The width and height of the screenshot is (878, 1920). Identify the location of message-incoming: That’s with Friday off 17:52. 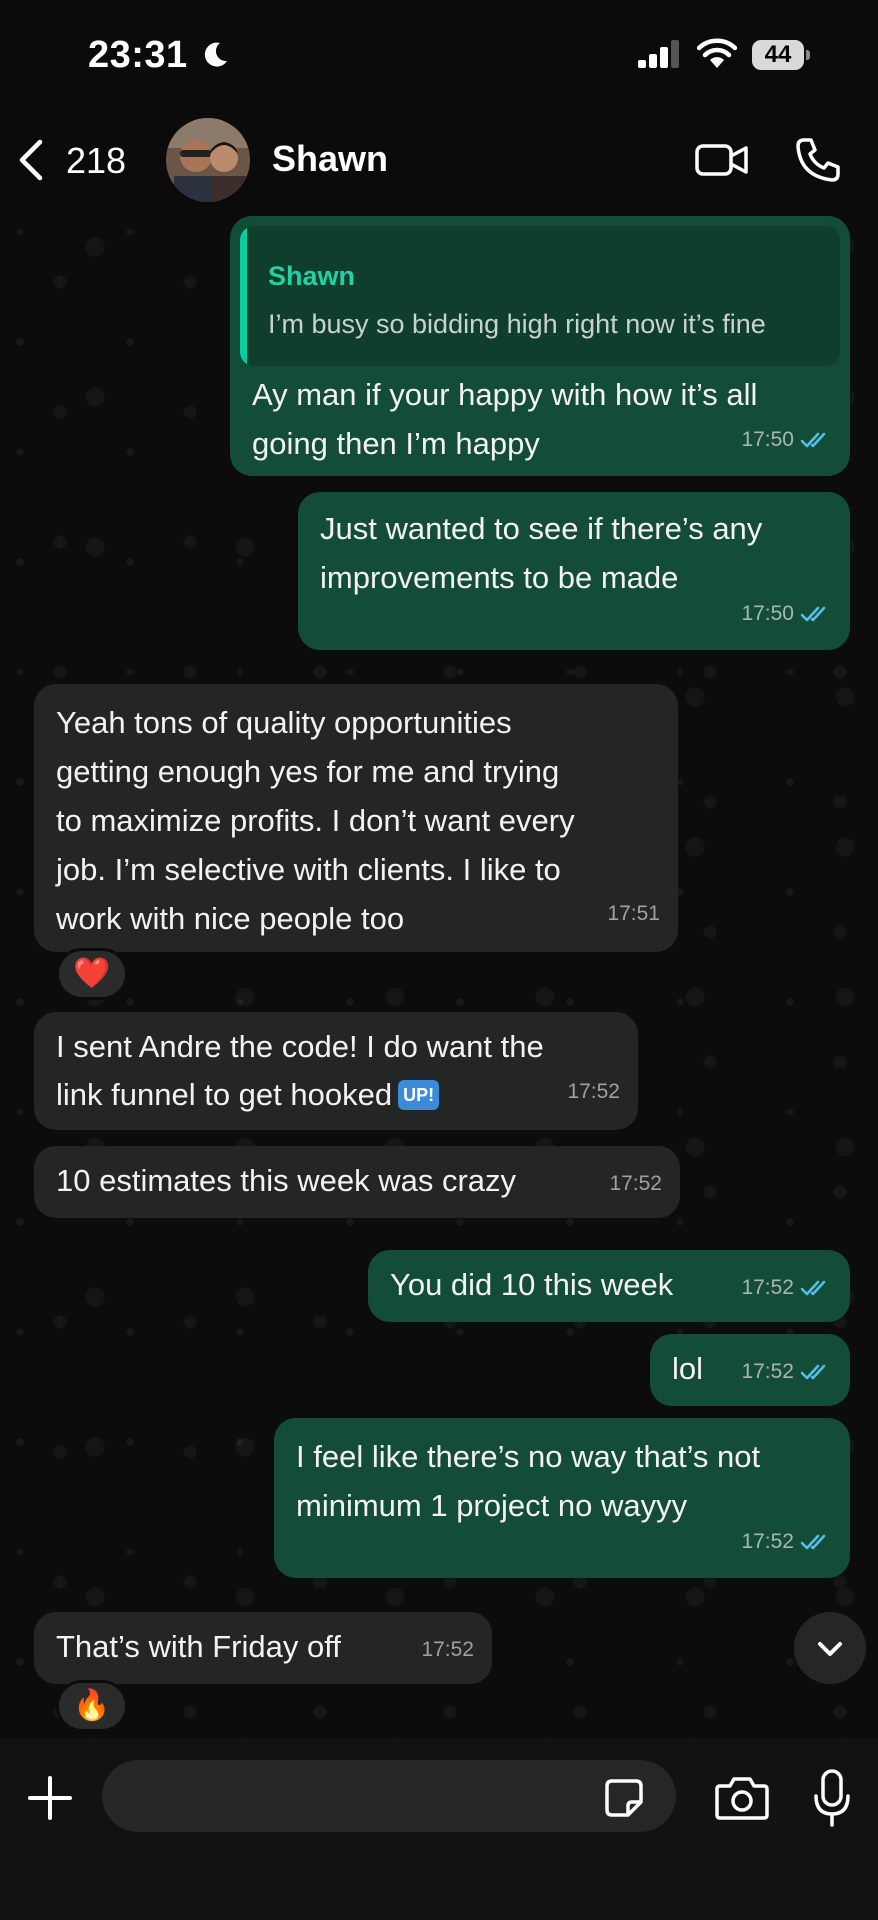
(263, 1648).